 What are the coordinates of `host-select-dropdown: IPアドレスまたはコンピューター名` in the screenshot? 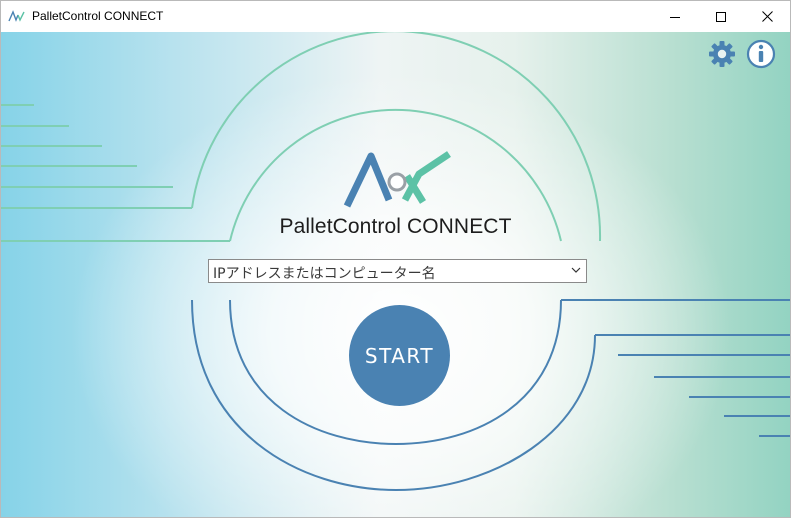 It's located at (397, 271).